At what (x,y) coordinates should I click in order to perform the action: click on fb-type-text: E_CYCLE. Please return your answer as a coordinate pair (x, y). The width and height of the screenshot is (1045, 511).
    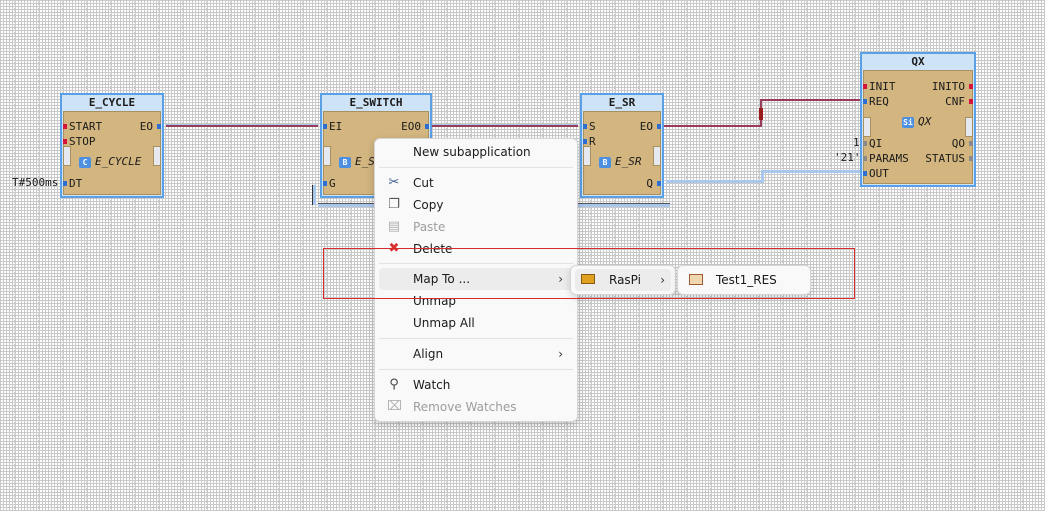
    Looking at the image, I should click on (118, 161).